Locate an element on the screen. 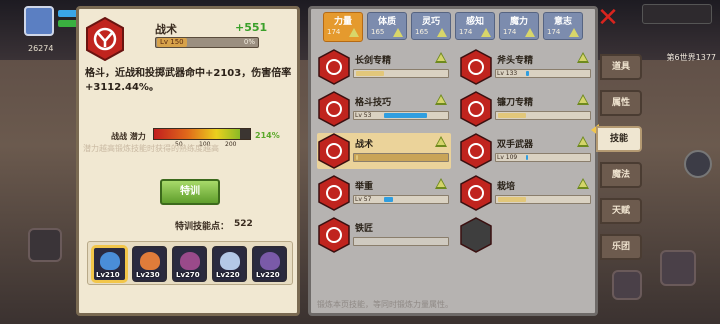 This screenshot has height=324, width=720. skill-cell: 铁匠 is located at coordinates (384, 235).